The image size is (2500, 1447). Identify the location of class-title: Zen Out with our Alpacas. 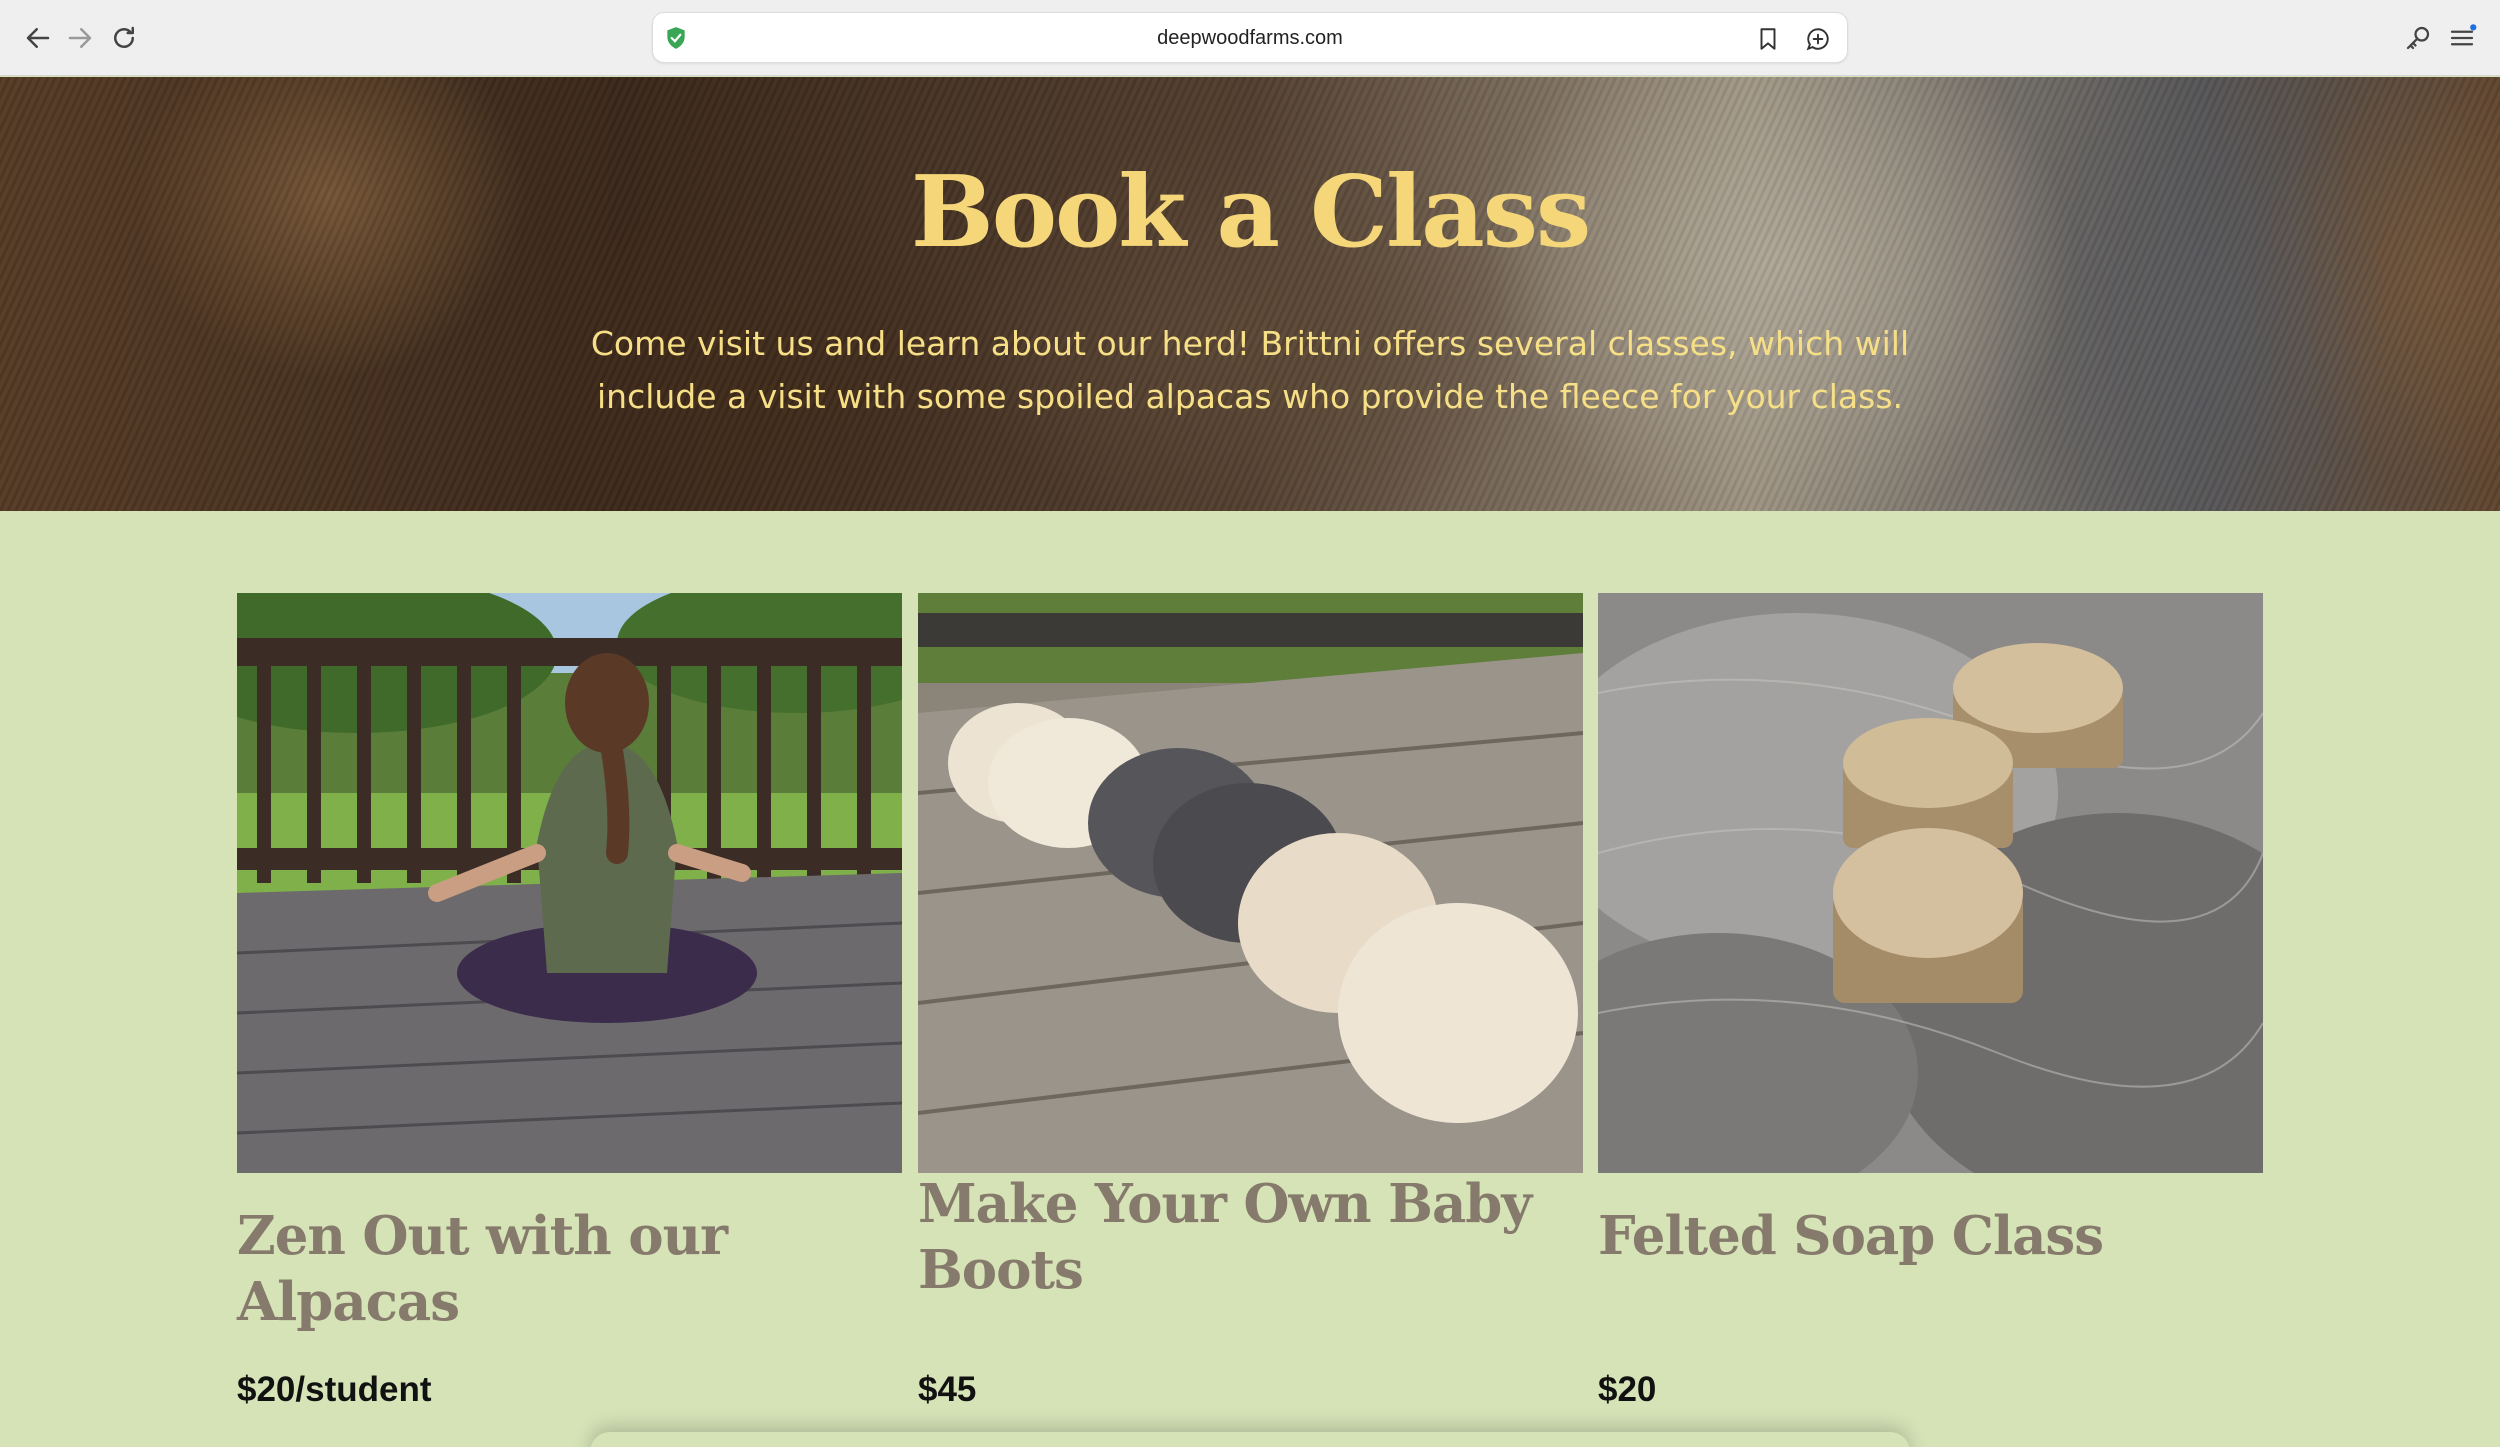
(569, 1269).